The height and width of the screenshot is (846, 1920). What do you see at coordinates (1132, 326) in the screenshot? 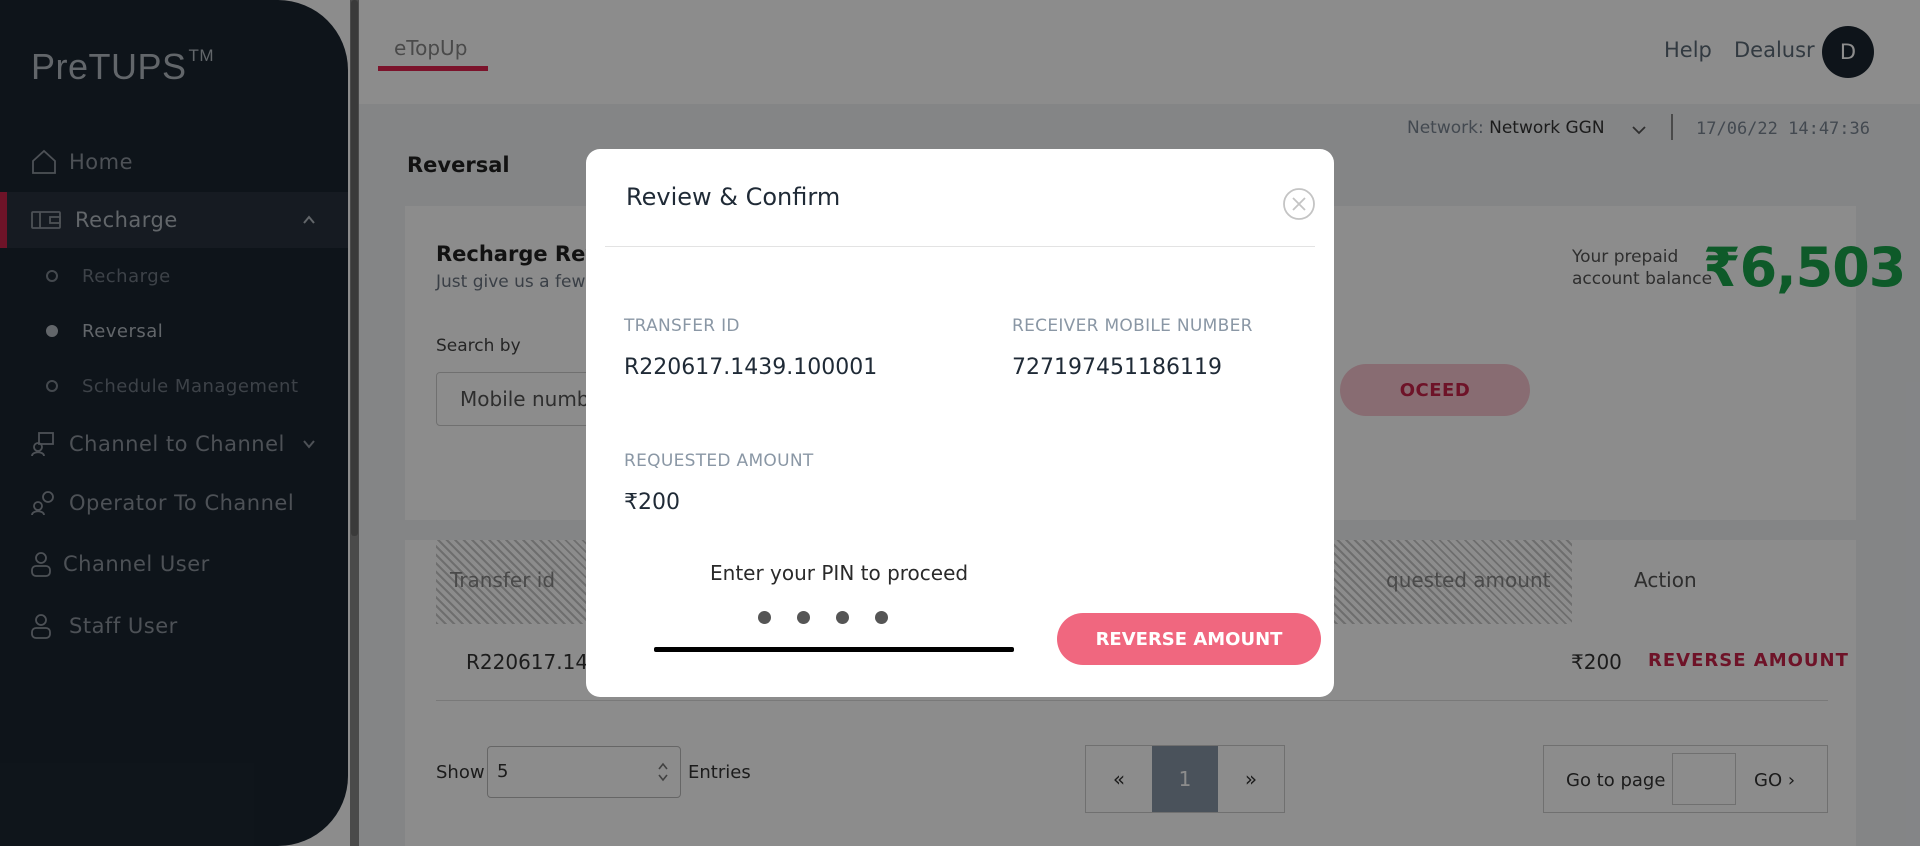
I see `receiver-mobile-label: RECEIVER MOBILE NUMBER` at bounding box center [1132, 326].